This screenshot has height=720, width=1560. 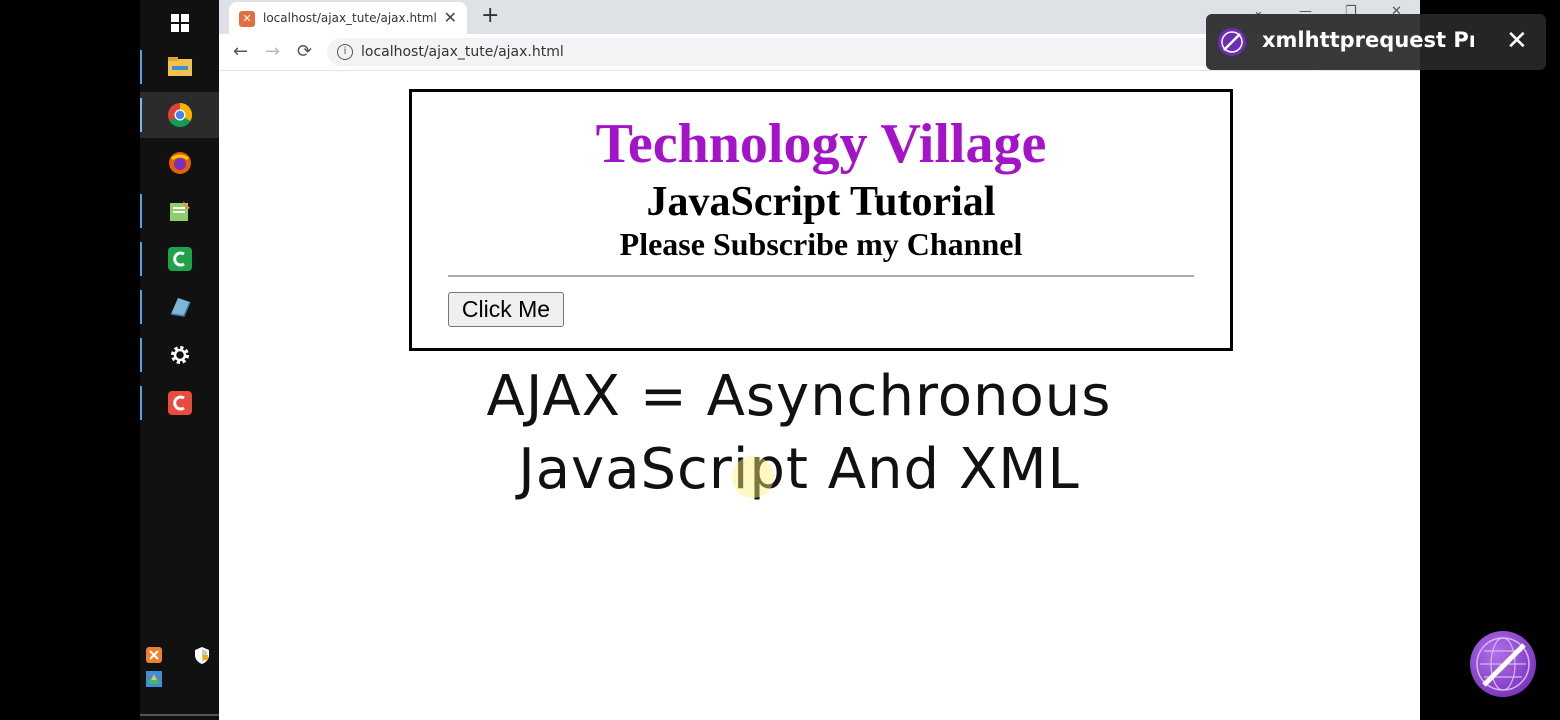 I want to click on channel-watermark-icon, so click(x=1503, y=664).